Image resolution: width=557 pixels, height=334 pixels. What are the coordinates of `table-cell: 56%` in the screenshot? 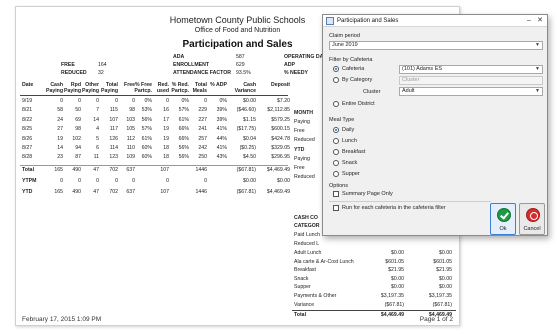 It's located at (183, 157).